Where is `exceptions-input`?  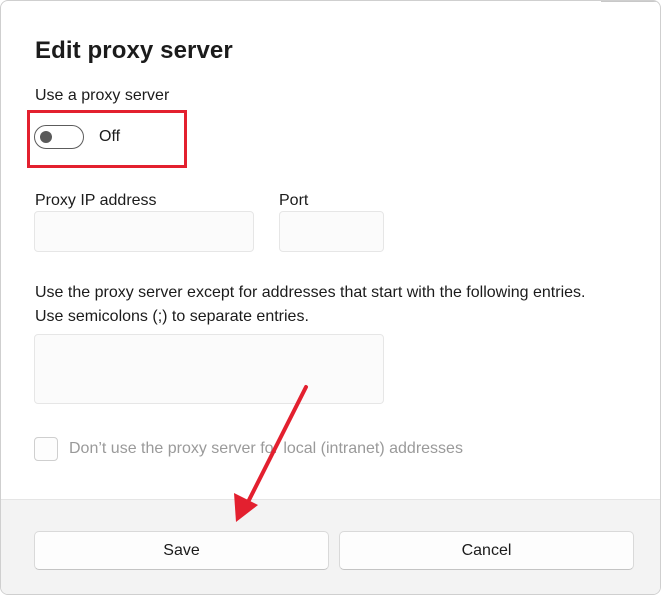 exceptions-input is located at coordinates (209, 369).